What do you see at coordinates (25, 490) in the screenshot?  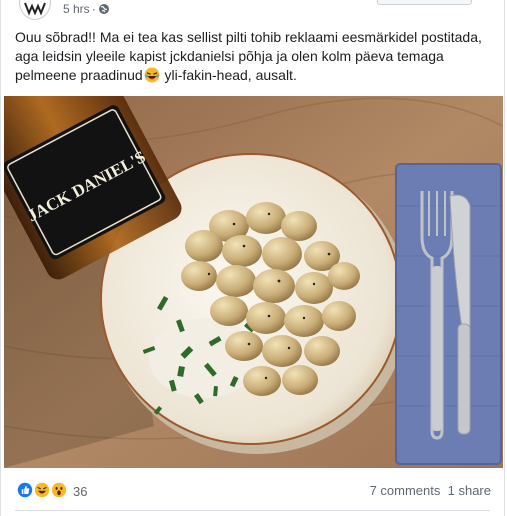 I see `like-reaction-icon` at bounding box center [25, 490].